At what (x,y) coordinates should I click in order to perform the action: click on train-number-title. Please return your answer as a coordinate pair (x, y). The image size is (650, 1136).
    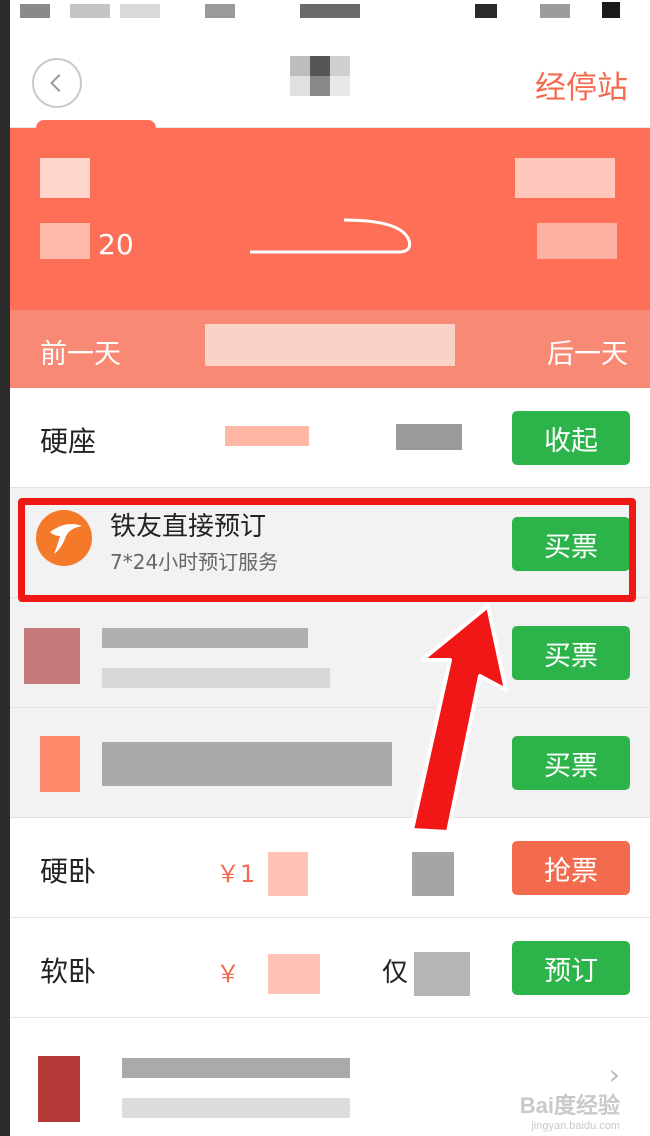
    Looking at the image, I should click on (330, 76).